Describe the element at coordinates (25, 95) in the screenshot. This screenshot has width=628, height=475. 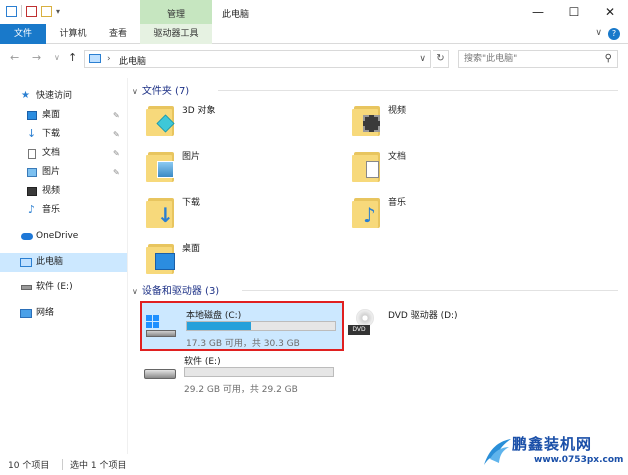
I see `star-icon: ★` at that location.